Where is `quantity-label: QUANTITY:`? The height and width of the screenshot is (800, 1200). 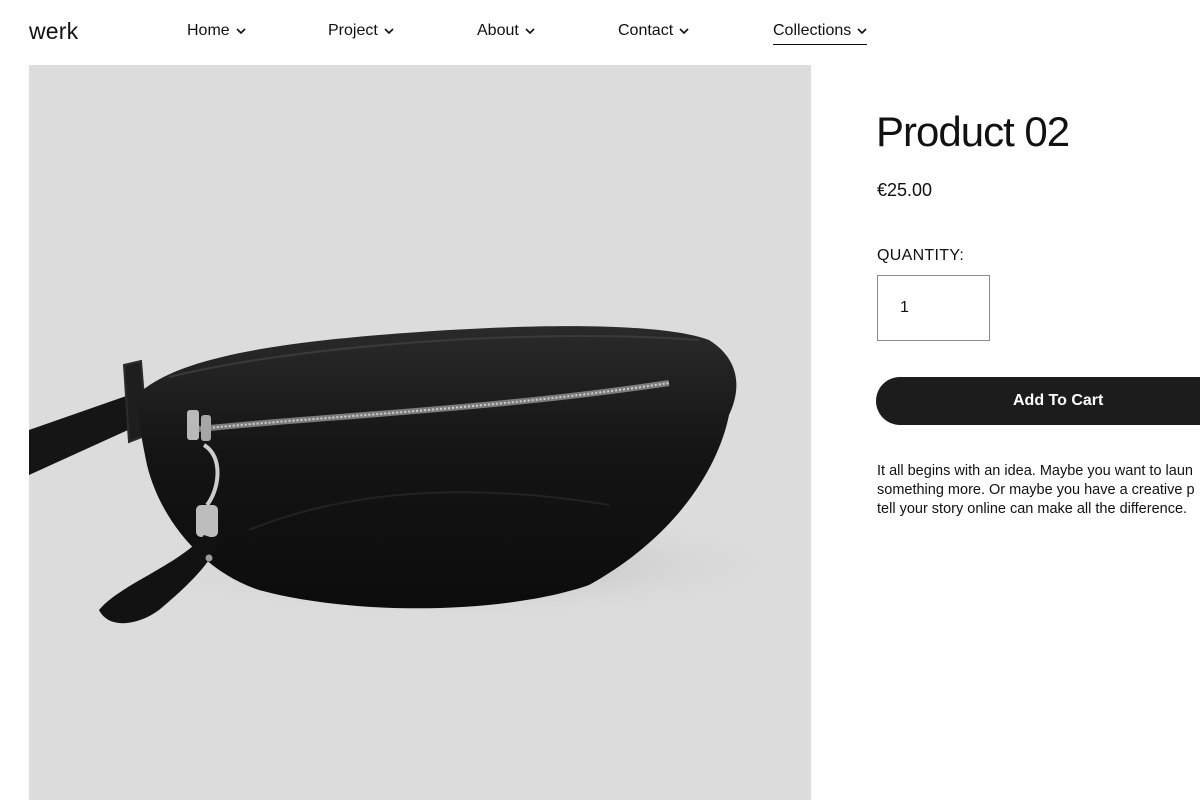 quantity-label: QUANTITY: is located at coordinates (921, 255).